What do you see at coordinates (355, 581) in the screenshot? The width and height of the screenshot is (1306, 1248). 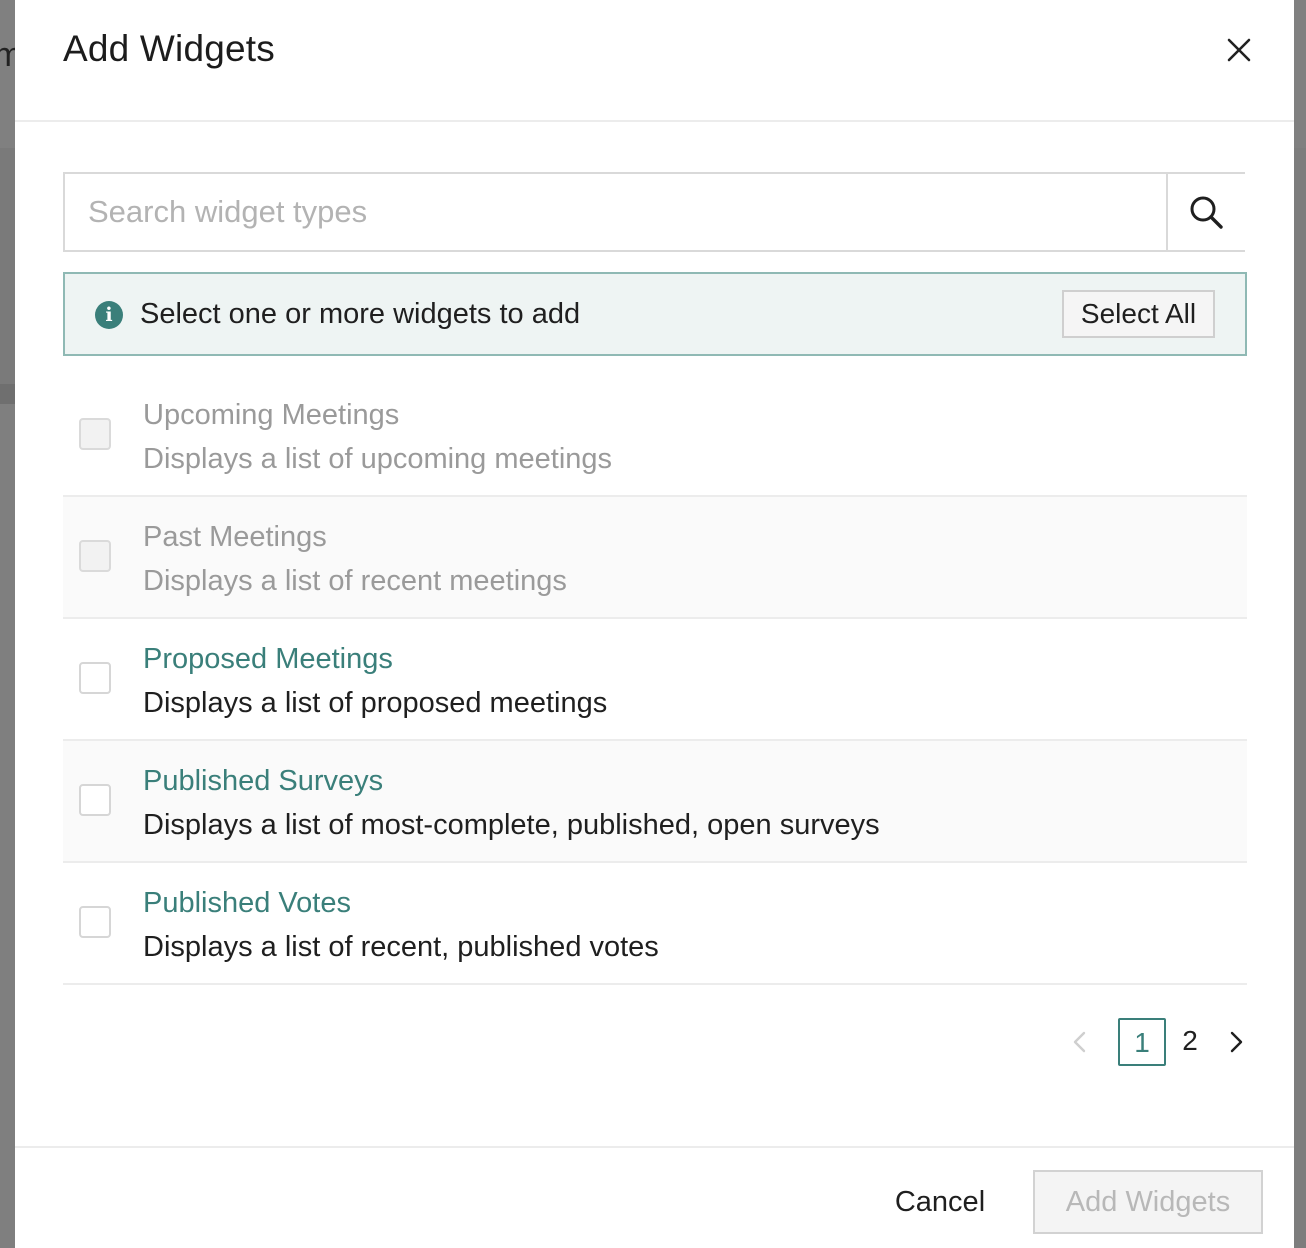 I see `widget-description: Displays a list of recent meetings` at bounding box center [355, 581].